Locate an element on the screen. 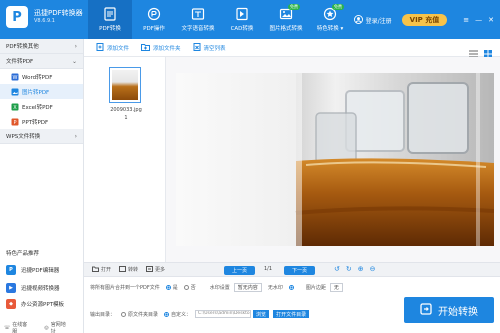  globe-icon: ◎ is located at coordinates (46, 328).